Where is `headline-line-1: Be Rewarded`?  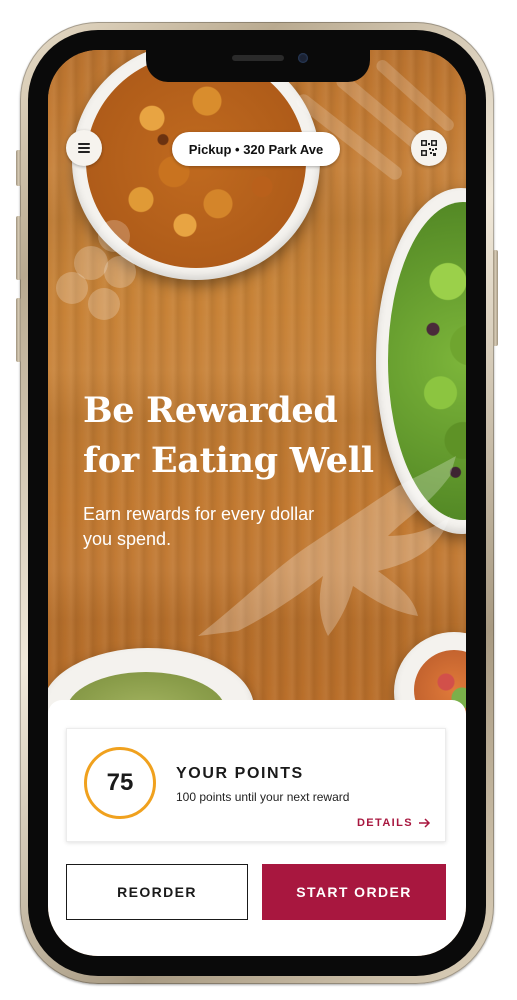
headline-line-1: Be Rewarded is located at coordinates (210, 410).